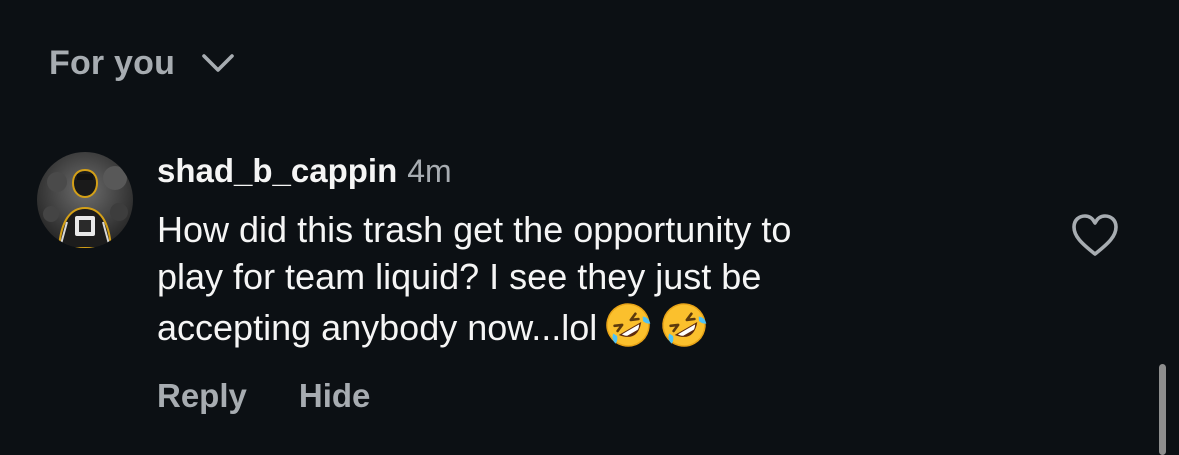 The height and width of the screenshot is (455, 1179). What do you see at coordinates (202, 396) in the screenshot?
I see `reply-button: Reply` at bounding box center [202, 396].